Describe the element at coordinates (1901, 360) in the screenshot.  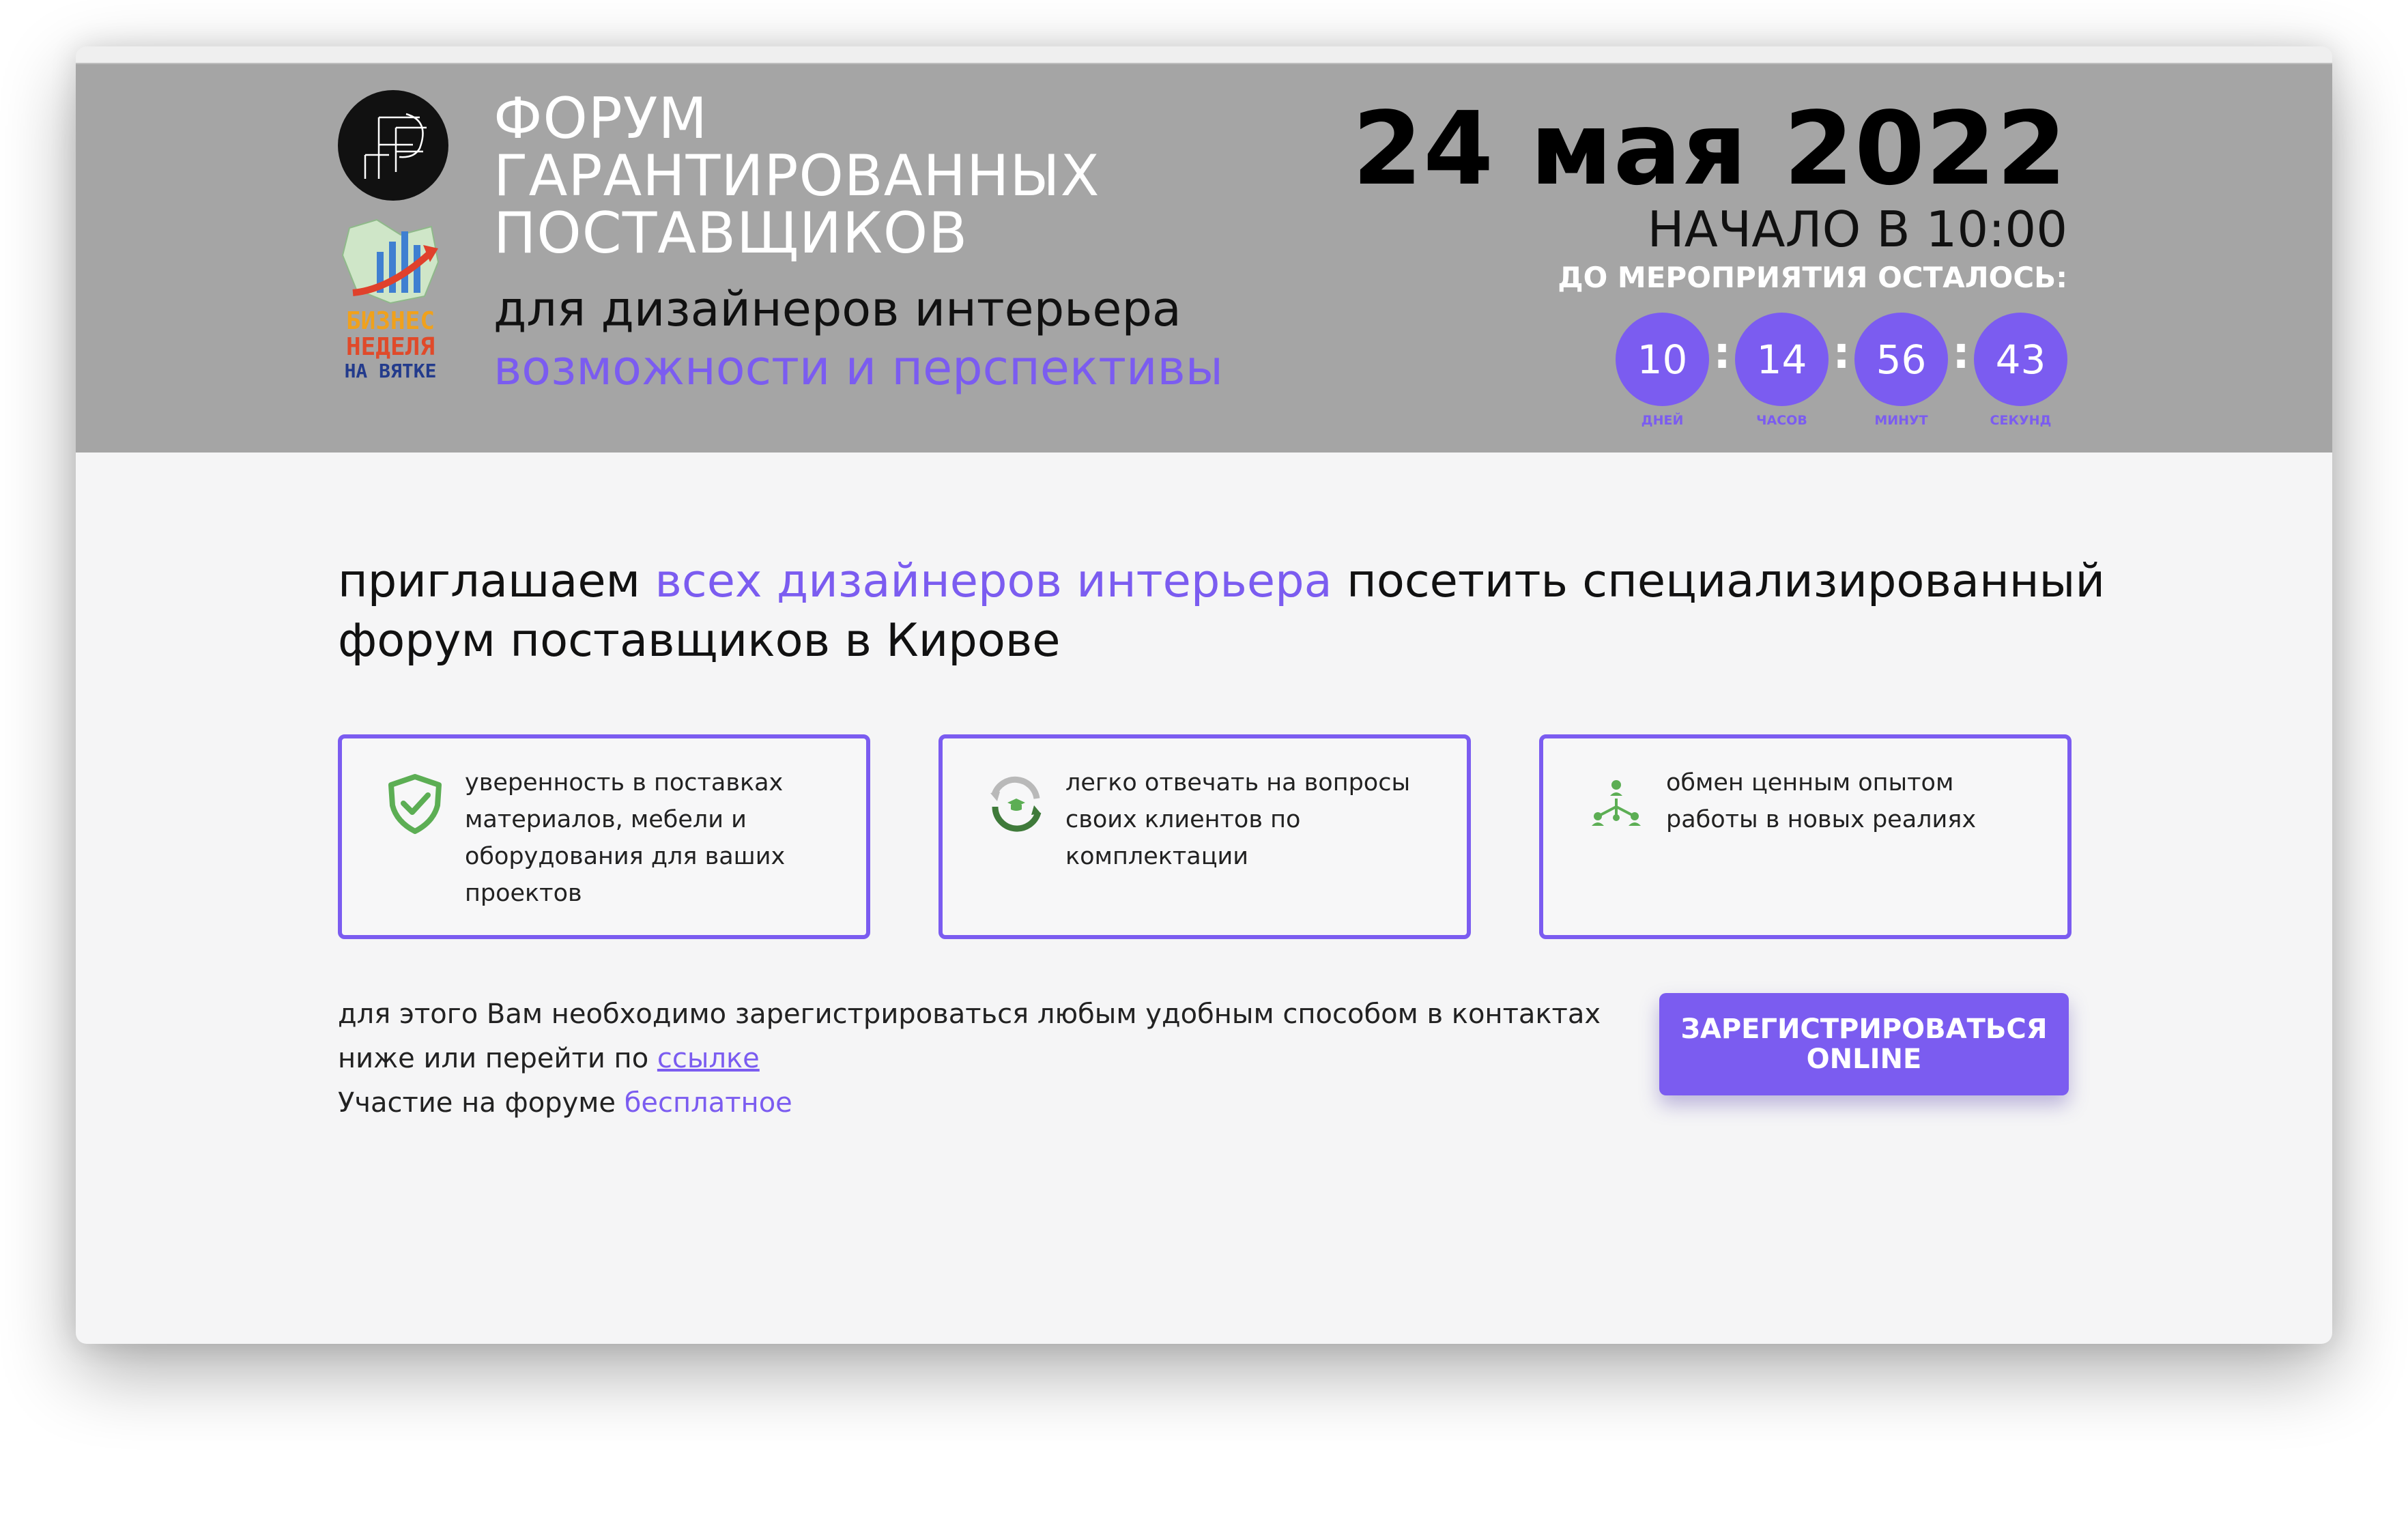
I see `countdown-minutes-value: 56` at that location.